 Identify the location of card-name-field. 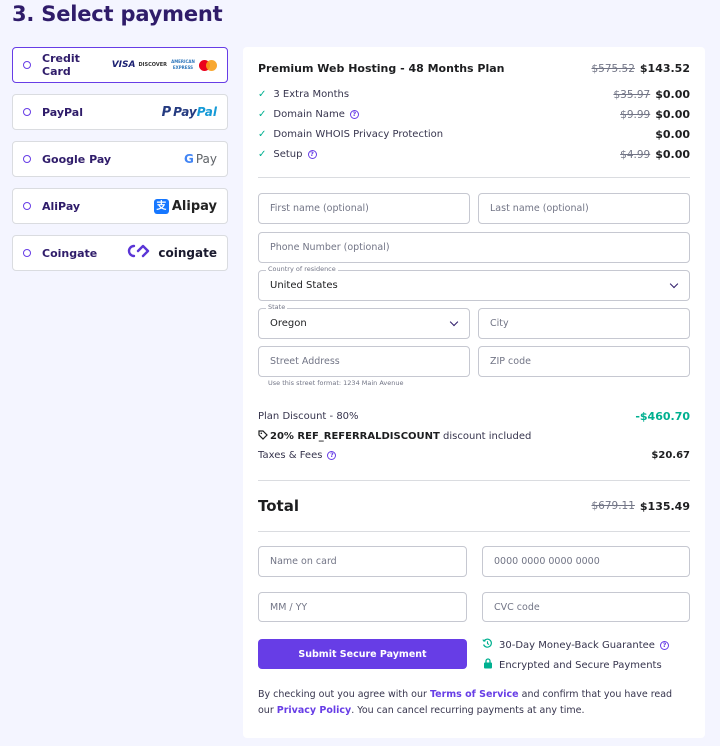
(362, 561).